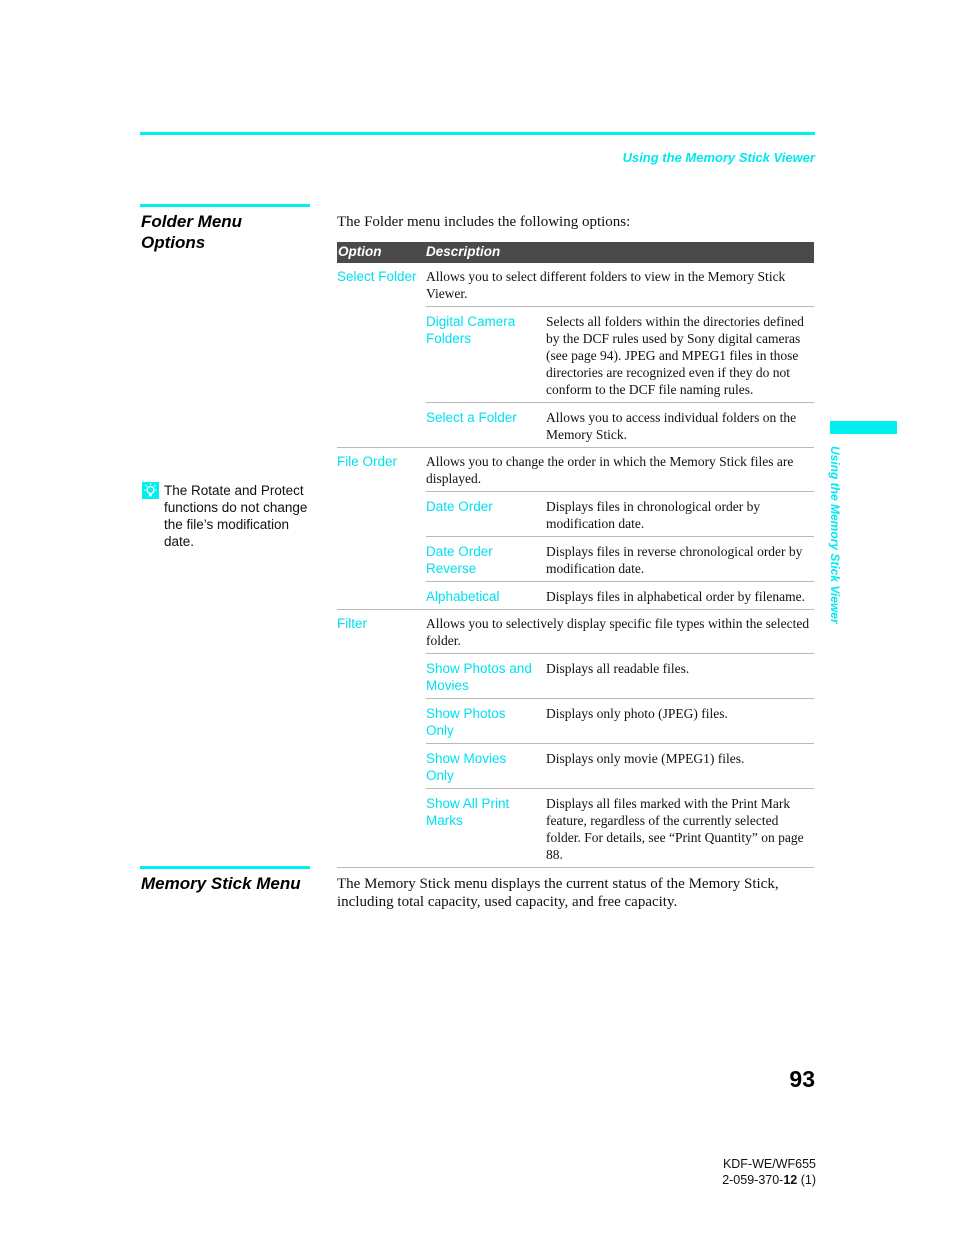 The height and width of the screenshot is (1235, 954). What do you see at coordinates (173, 242) in the screenshot?
I see `section-title-line2: Options` at bounding box center [173, 242].